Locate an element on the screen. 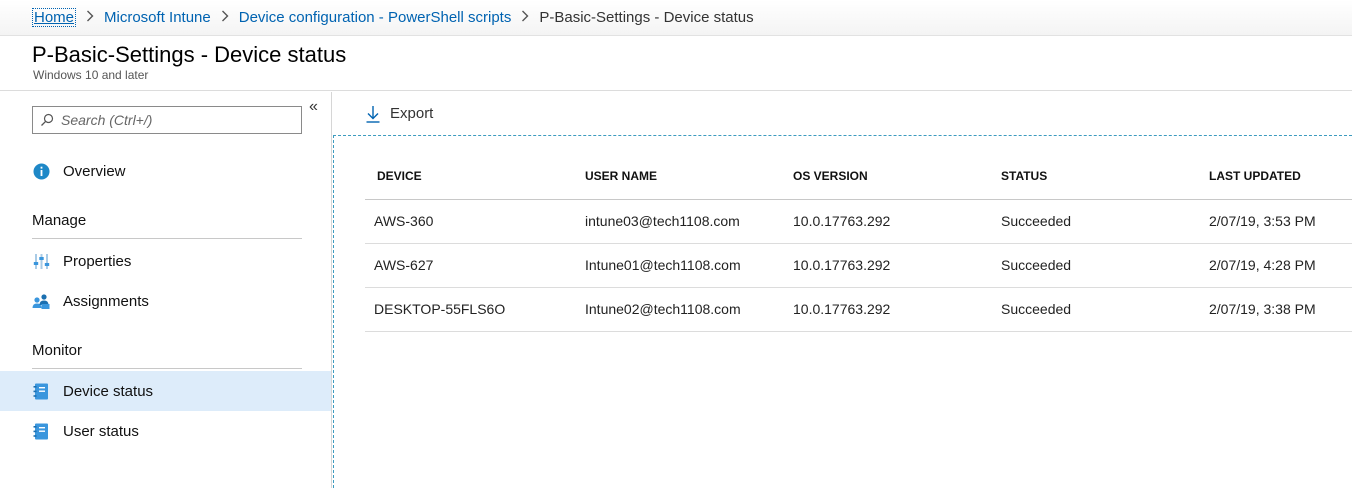 This screenshot has height=488, width=1352. command-bar: Export is located at coordinates (842, 113).